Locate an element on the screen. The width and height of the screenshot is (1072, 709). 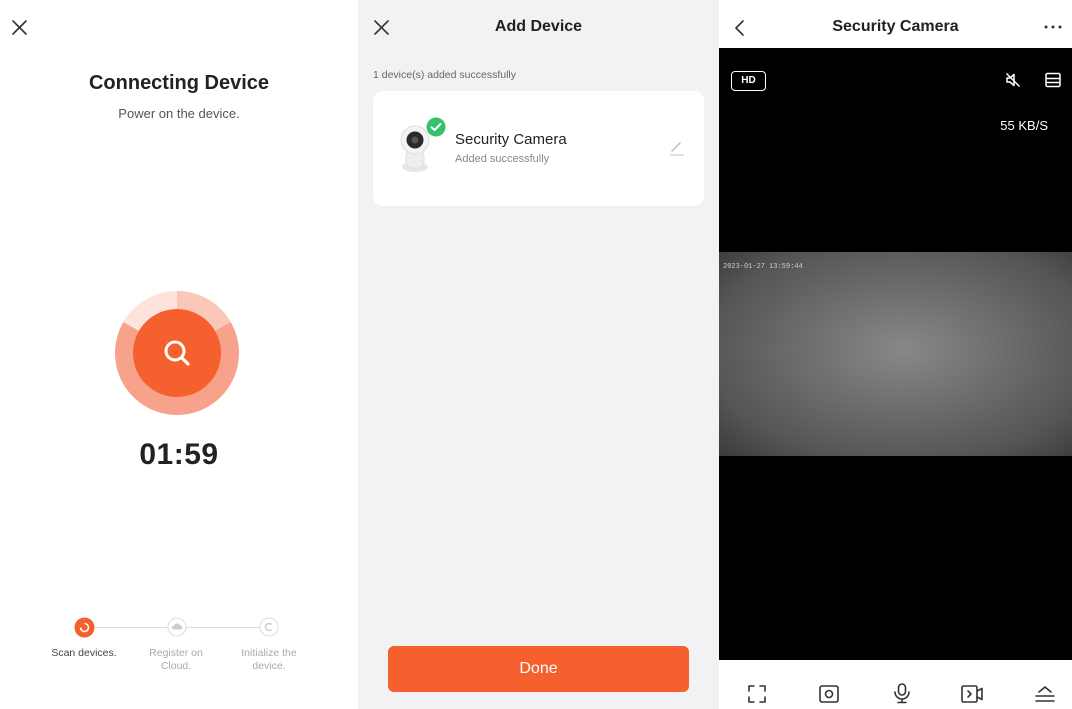
done-button: Done is located at coordinates (538, 669).